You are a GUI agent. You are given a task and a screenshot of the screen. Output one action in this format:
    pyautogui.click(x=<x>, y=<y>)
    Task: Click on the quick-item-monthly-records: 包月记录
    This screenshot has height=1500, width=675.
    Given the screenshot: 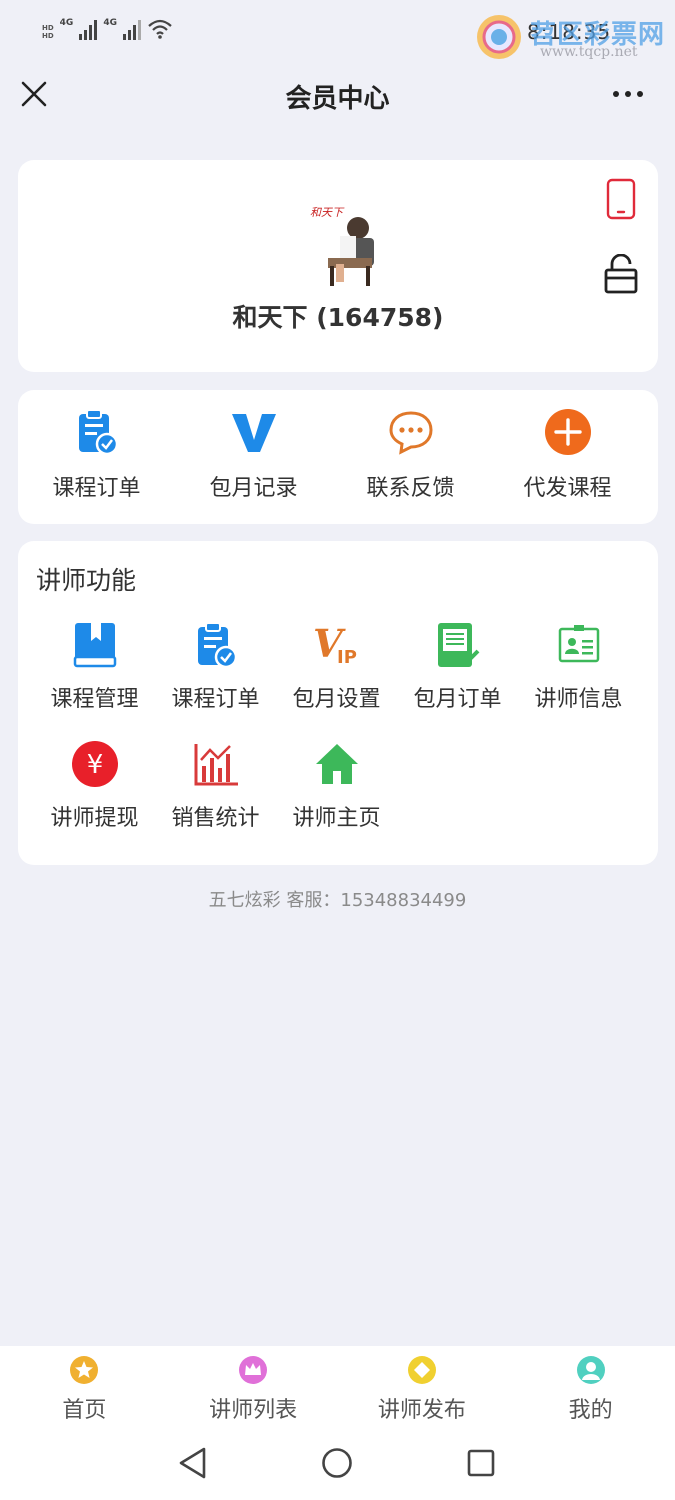 What is the action you would take?
    pyautogui.click(x=253, y=457)
    